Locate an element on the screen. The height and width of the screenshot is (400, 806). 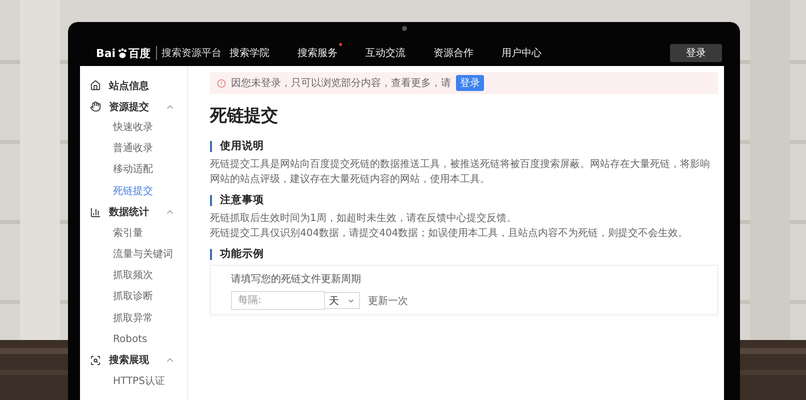
nav-link: 搜索服务 is located at coordinates (318, 53).